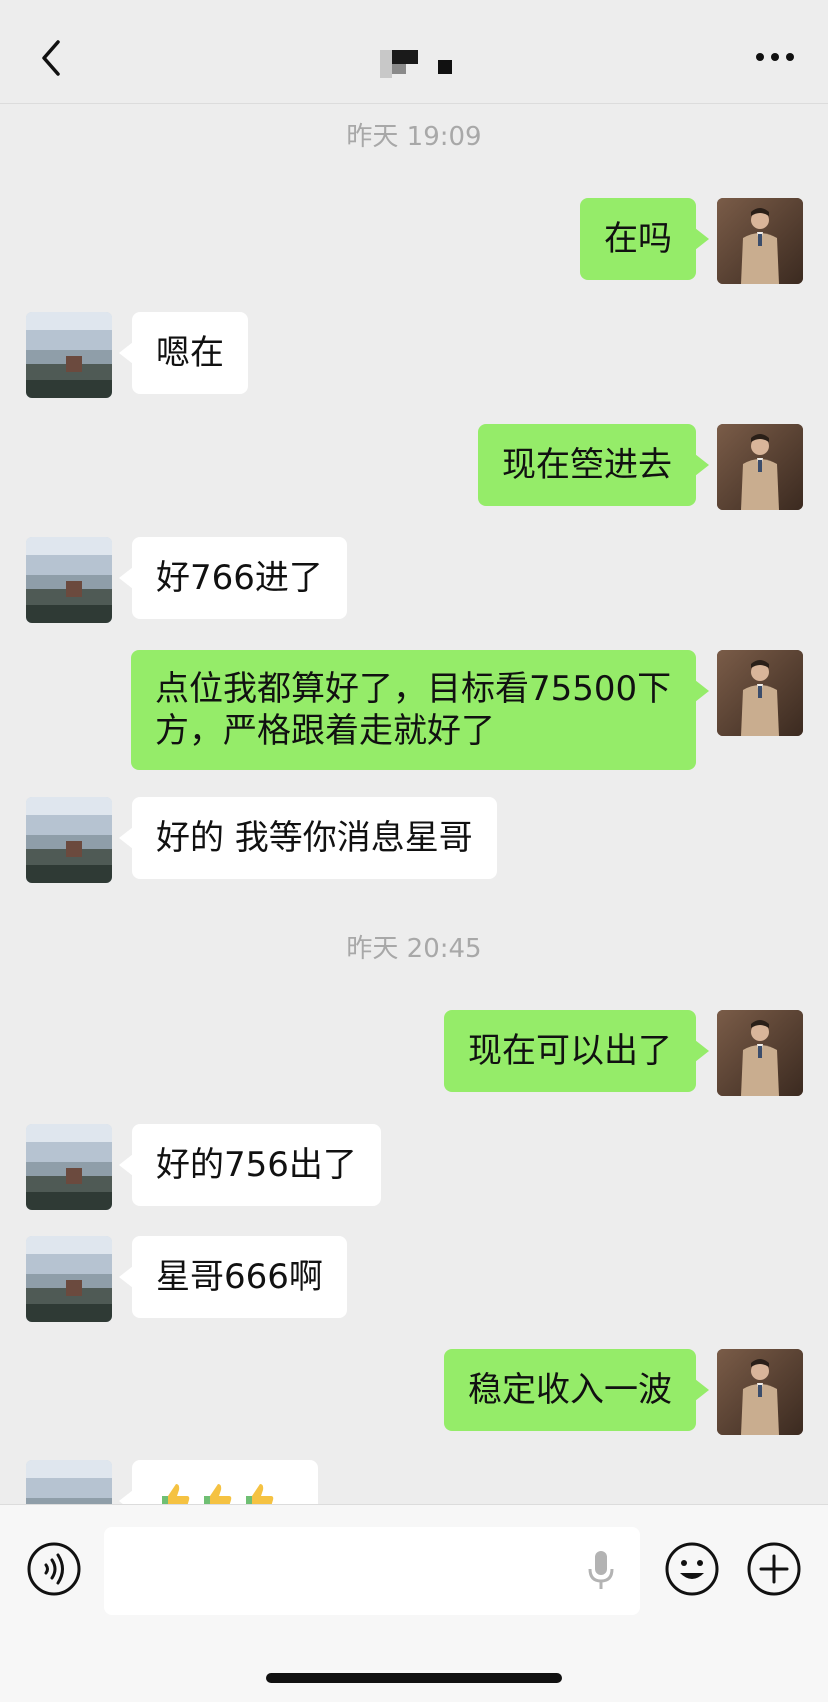 Image resolution: width=828 pixels, height=1702 pixels. I want to click on chat-header, so click(414, 52).